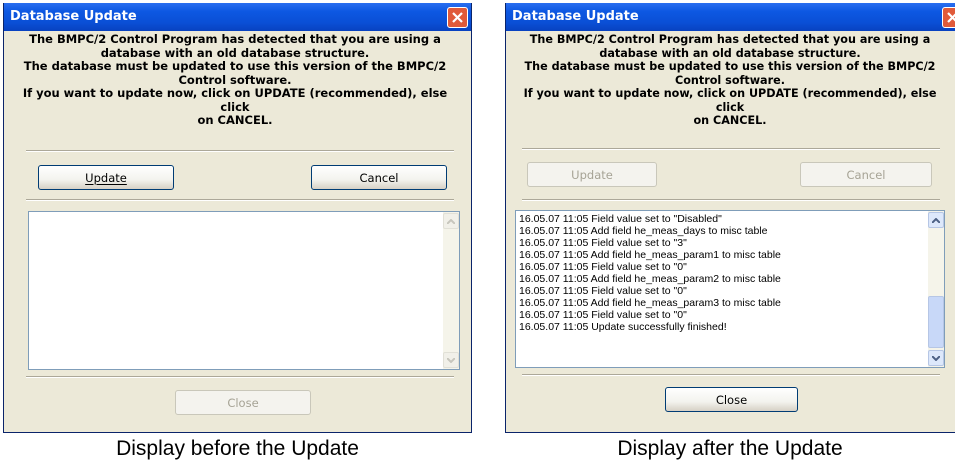 The image size is (955, 465). What do you see at coordinates (730, 448) in the screenshot?
I see `caption-after: Display after the Update` at bounding box center [730, 448].